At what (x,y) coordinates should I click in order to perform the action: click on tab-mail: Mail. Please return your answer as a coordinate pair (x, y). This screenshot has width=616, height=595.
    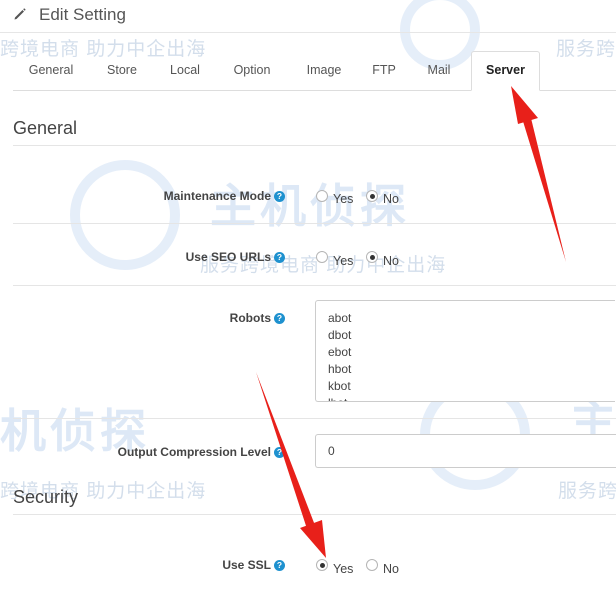
    Looking at the image, I should click on (439, 70).